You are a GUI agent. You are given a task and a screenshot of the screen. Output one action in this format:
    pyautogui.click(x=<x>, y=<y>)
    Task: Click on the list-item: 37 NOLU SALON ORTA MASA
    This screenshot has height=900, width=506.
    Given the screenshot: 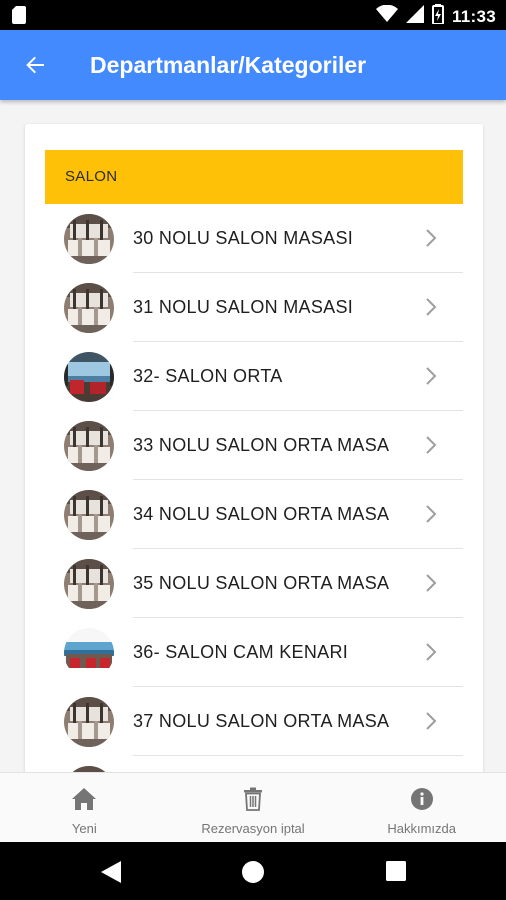 What is the action you would take?
    pyautogui.click(x=254, y=721)
    